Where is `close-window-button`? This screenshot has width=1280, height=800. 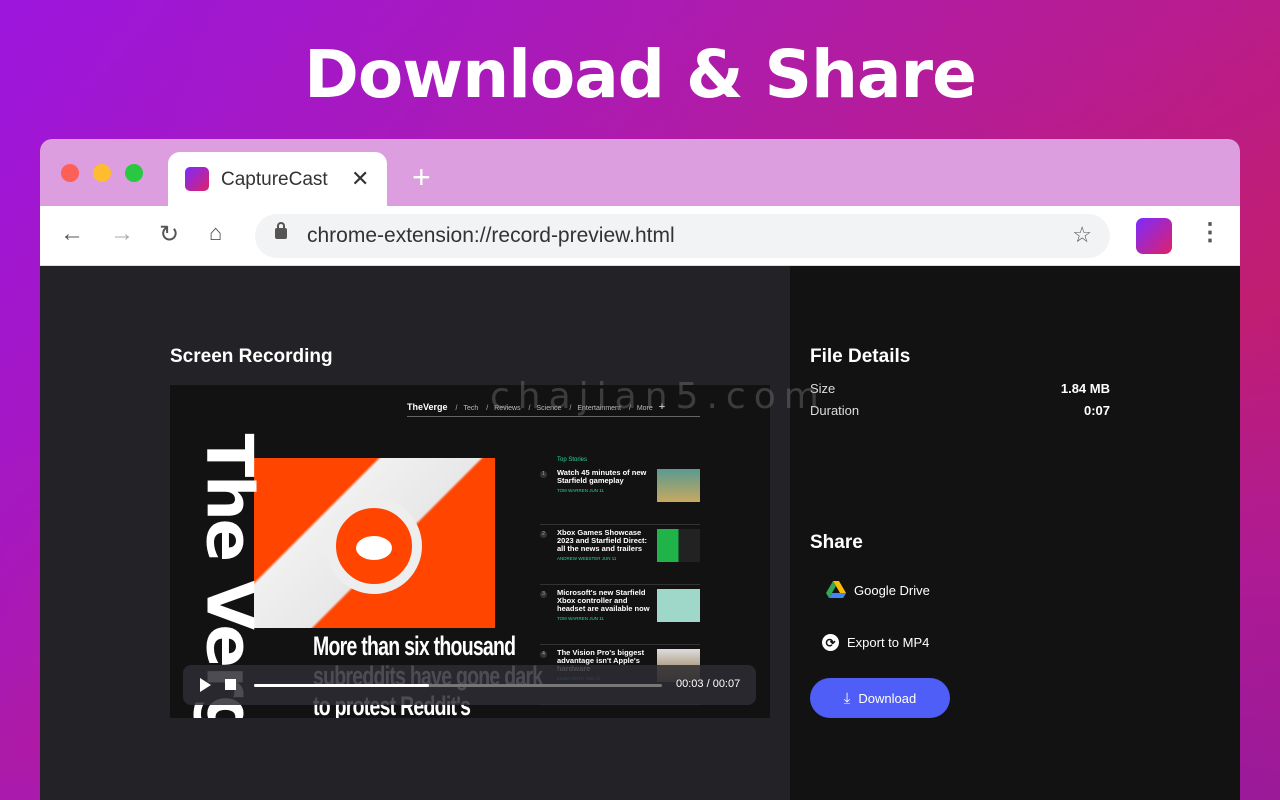
close-window-button is located at coordinates (70, 173).